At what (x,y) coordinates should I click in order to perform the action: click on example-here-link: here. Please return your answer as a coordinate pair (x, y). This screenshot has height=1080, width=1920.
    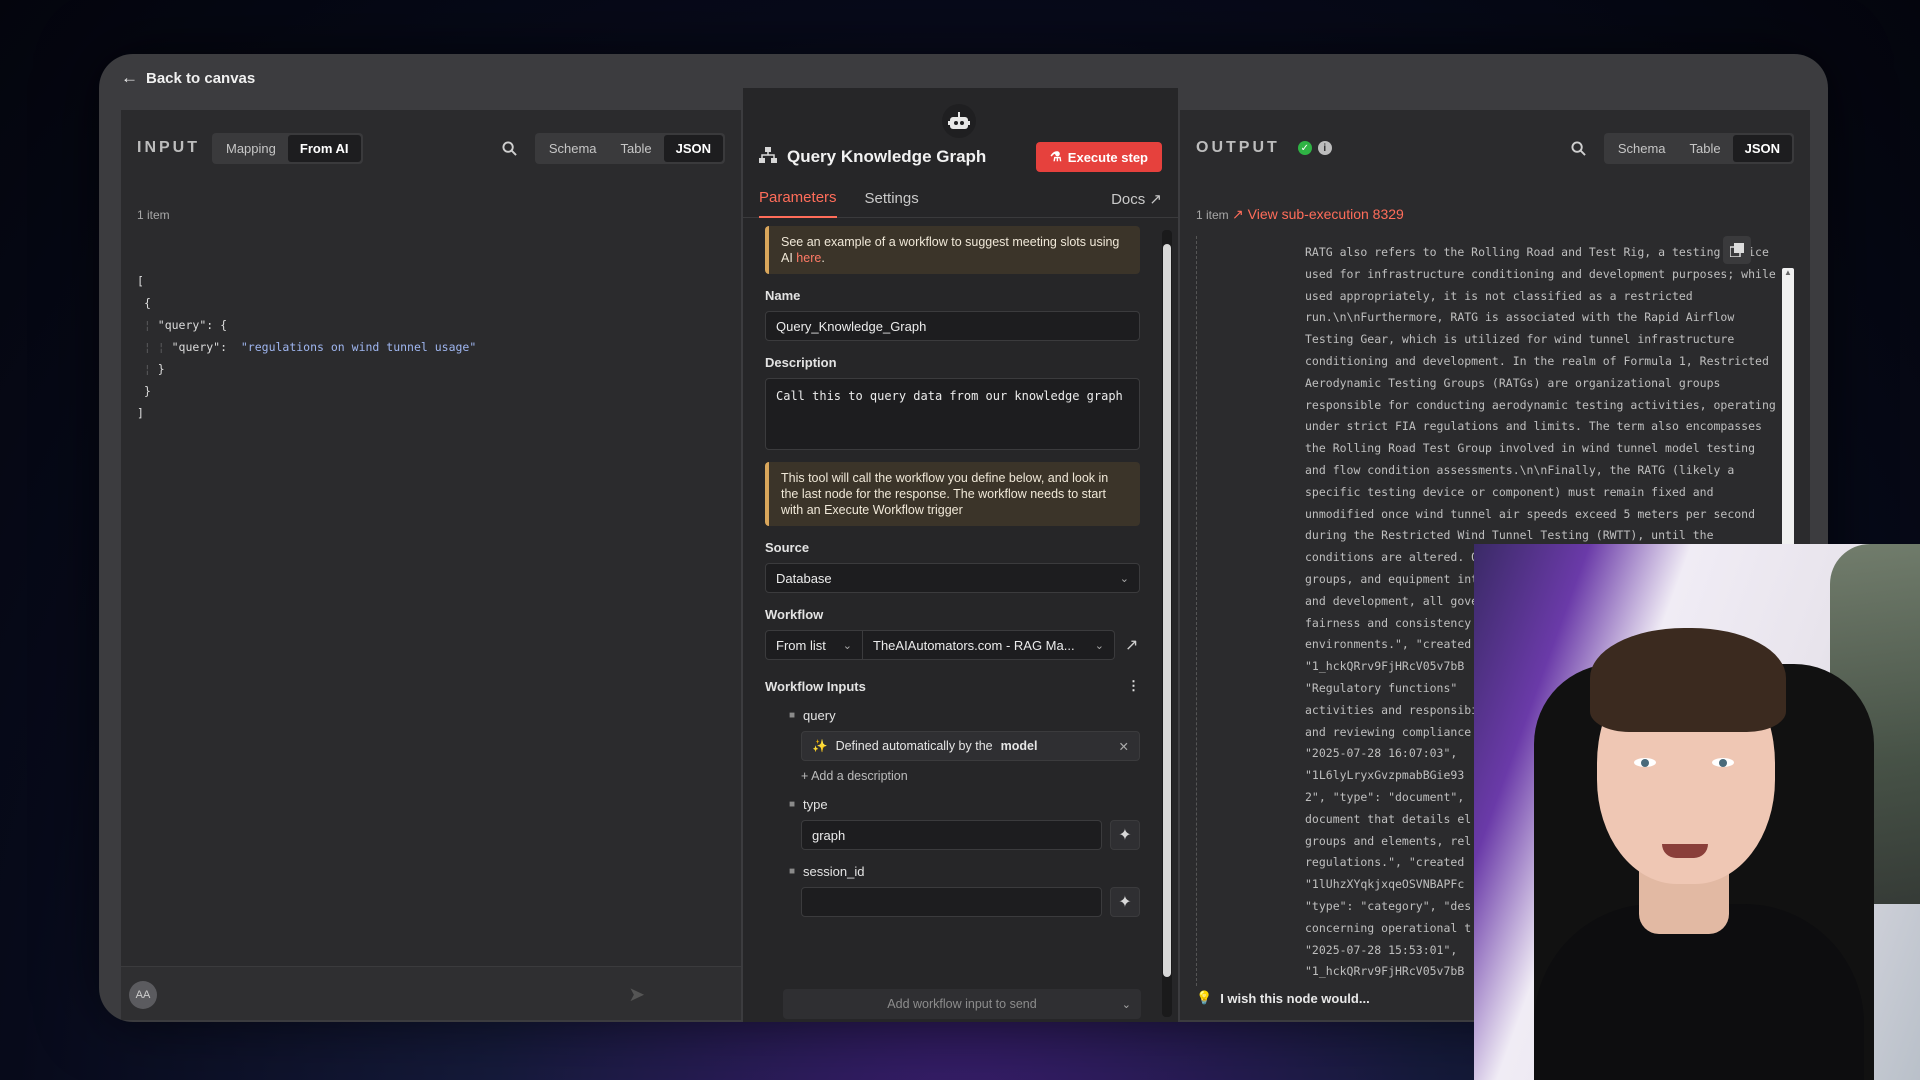
    Looking at the image, I should click on (808, 258).